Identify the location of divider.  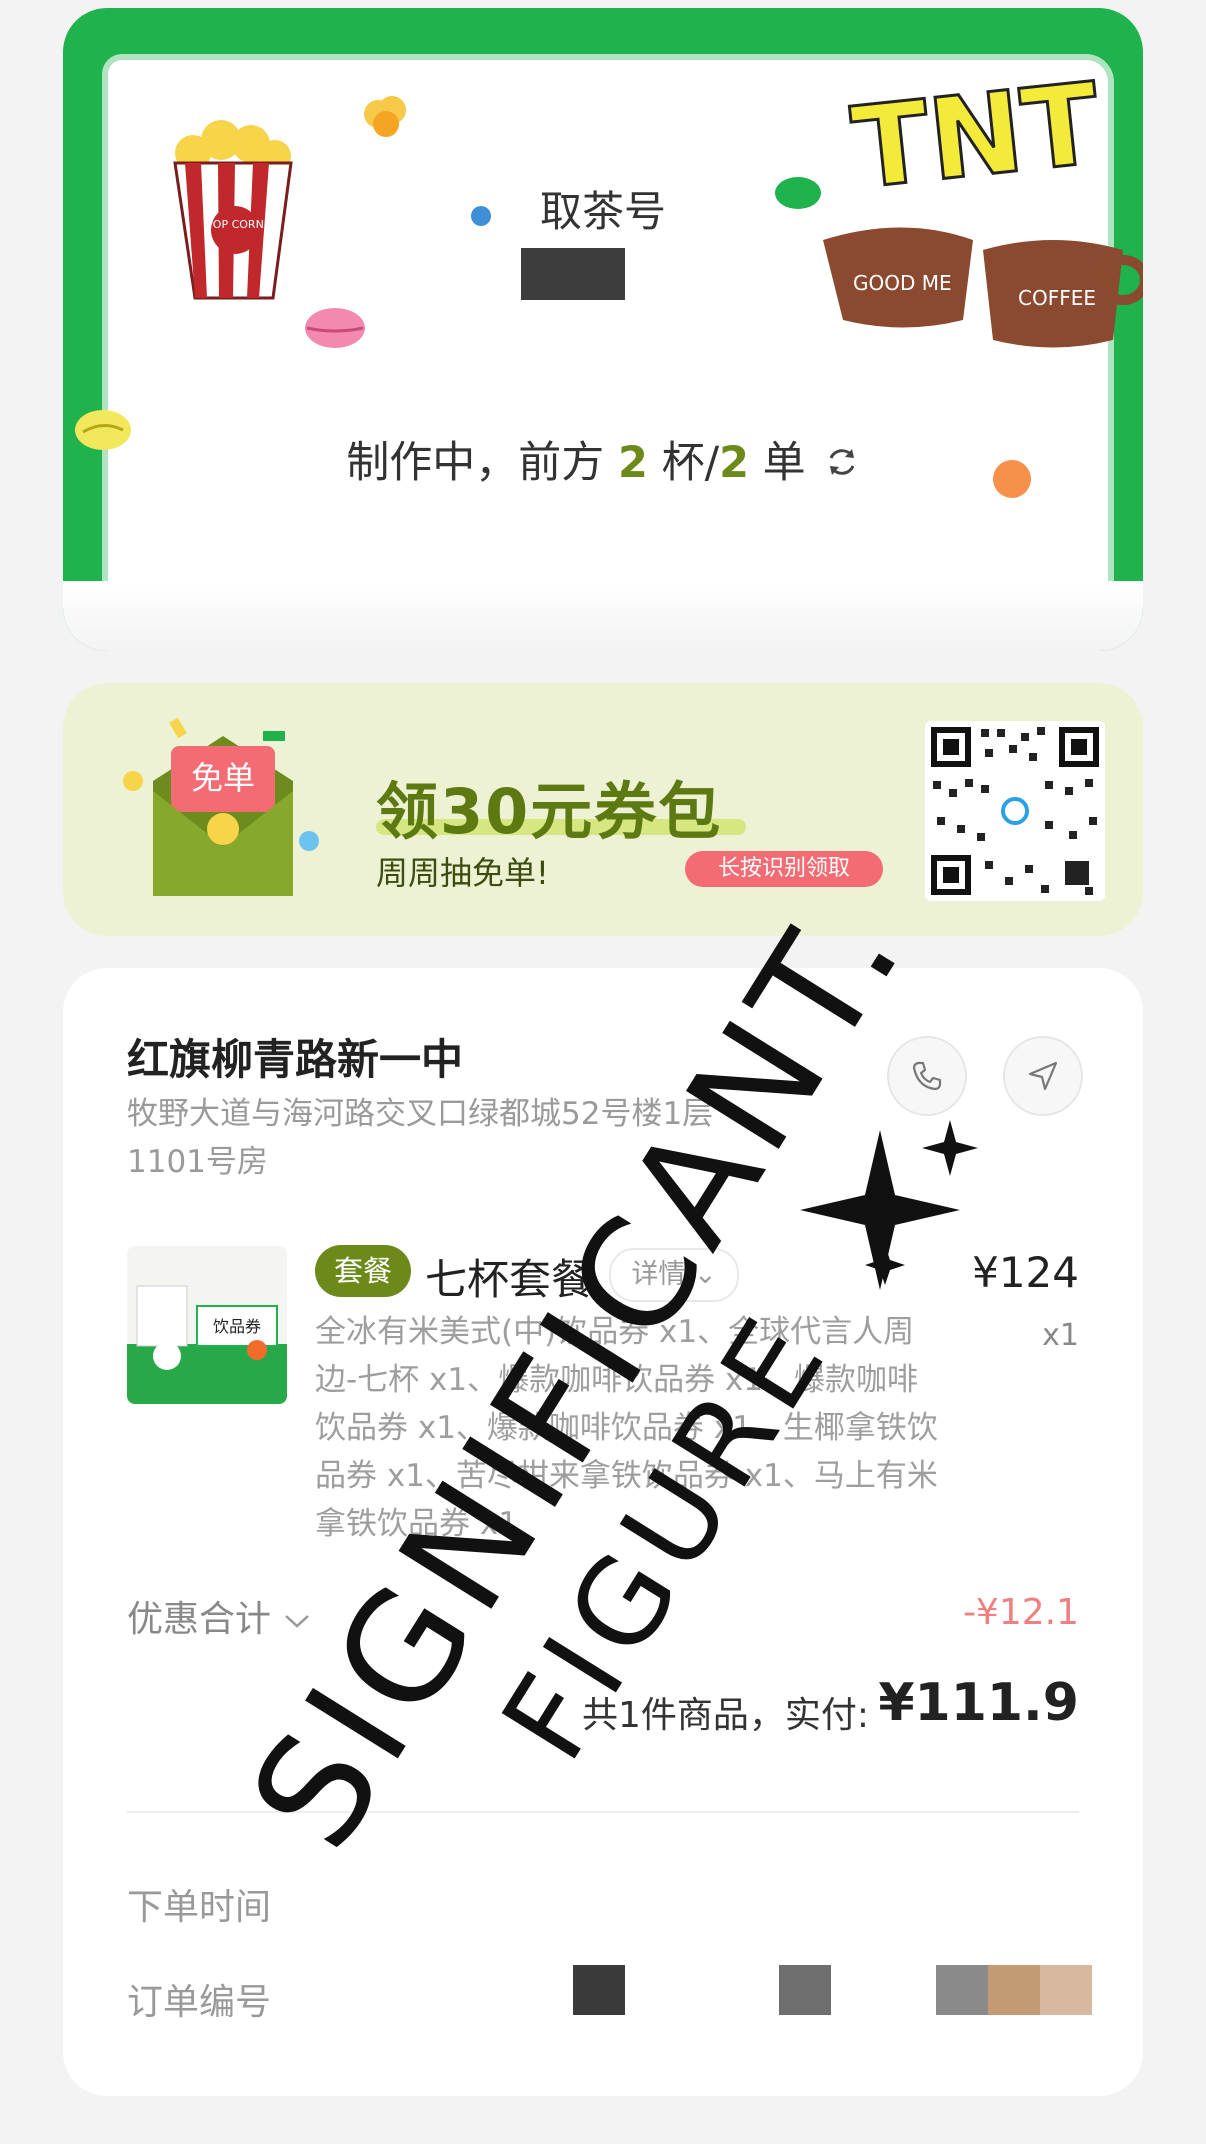
(603, 1812).